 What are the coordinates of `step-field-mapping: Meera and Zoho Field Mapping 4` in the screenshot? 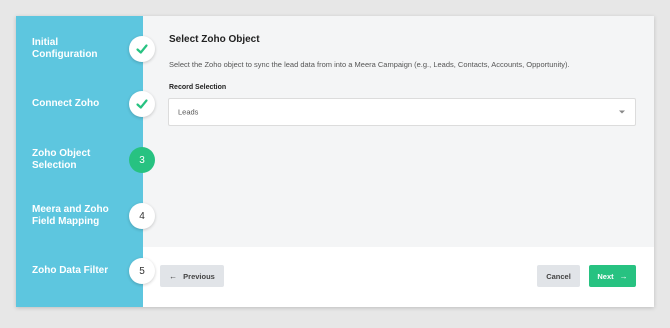 It's located at (96, 216).